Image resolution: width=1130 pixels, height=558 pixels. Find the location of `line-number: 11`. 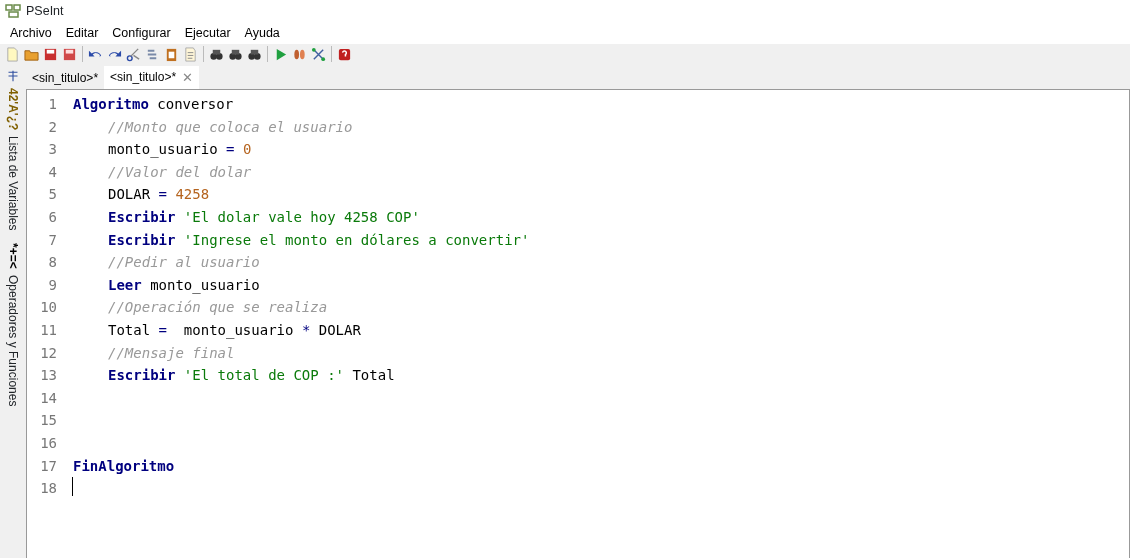

line-number: 11 is located at coordinates (48, 330).